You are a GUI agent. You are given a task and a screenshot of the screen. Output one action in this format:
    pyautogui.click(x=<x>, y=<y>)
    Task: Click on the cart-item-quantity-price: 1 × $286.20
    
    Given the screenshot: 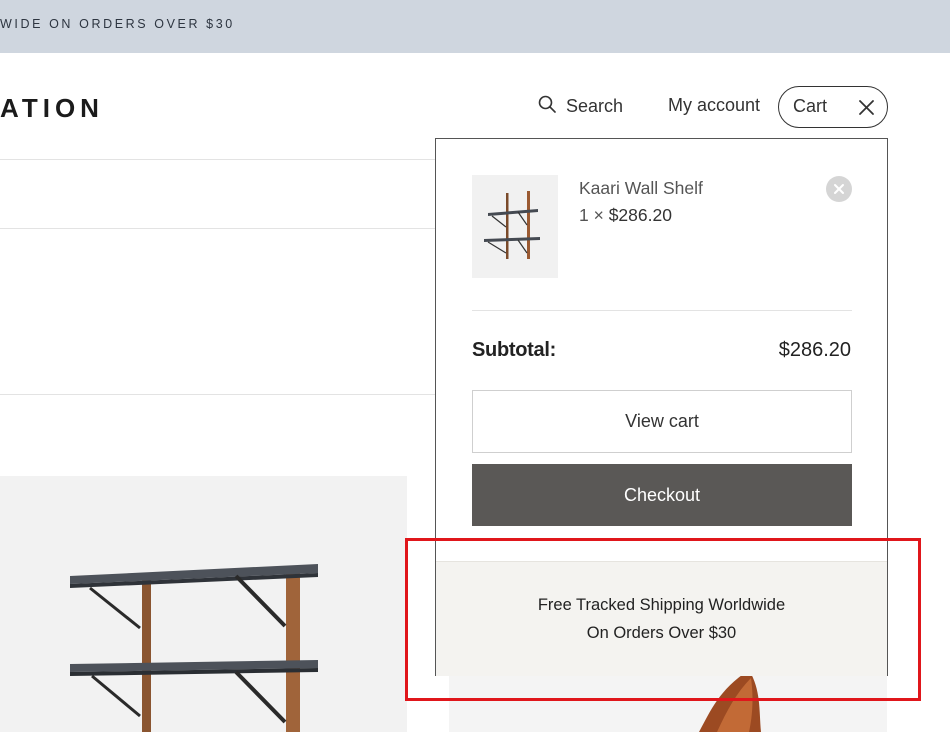 What is the action you would take?
    pyautogui.click(x=625, y=215)
    